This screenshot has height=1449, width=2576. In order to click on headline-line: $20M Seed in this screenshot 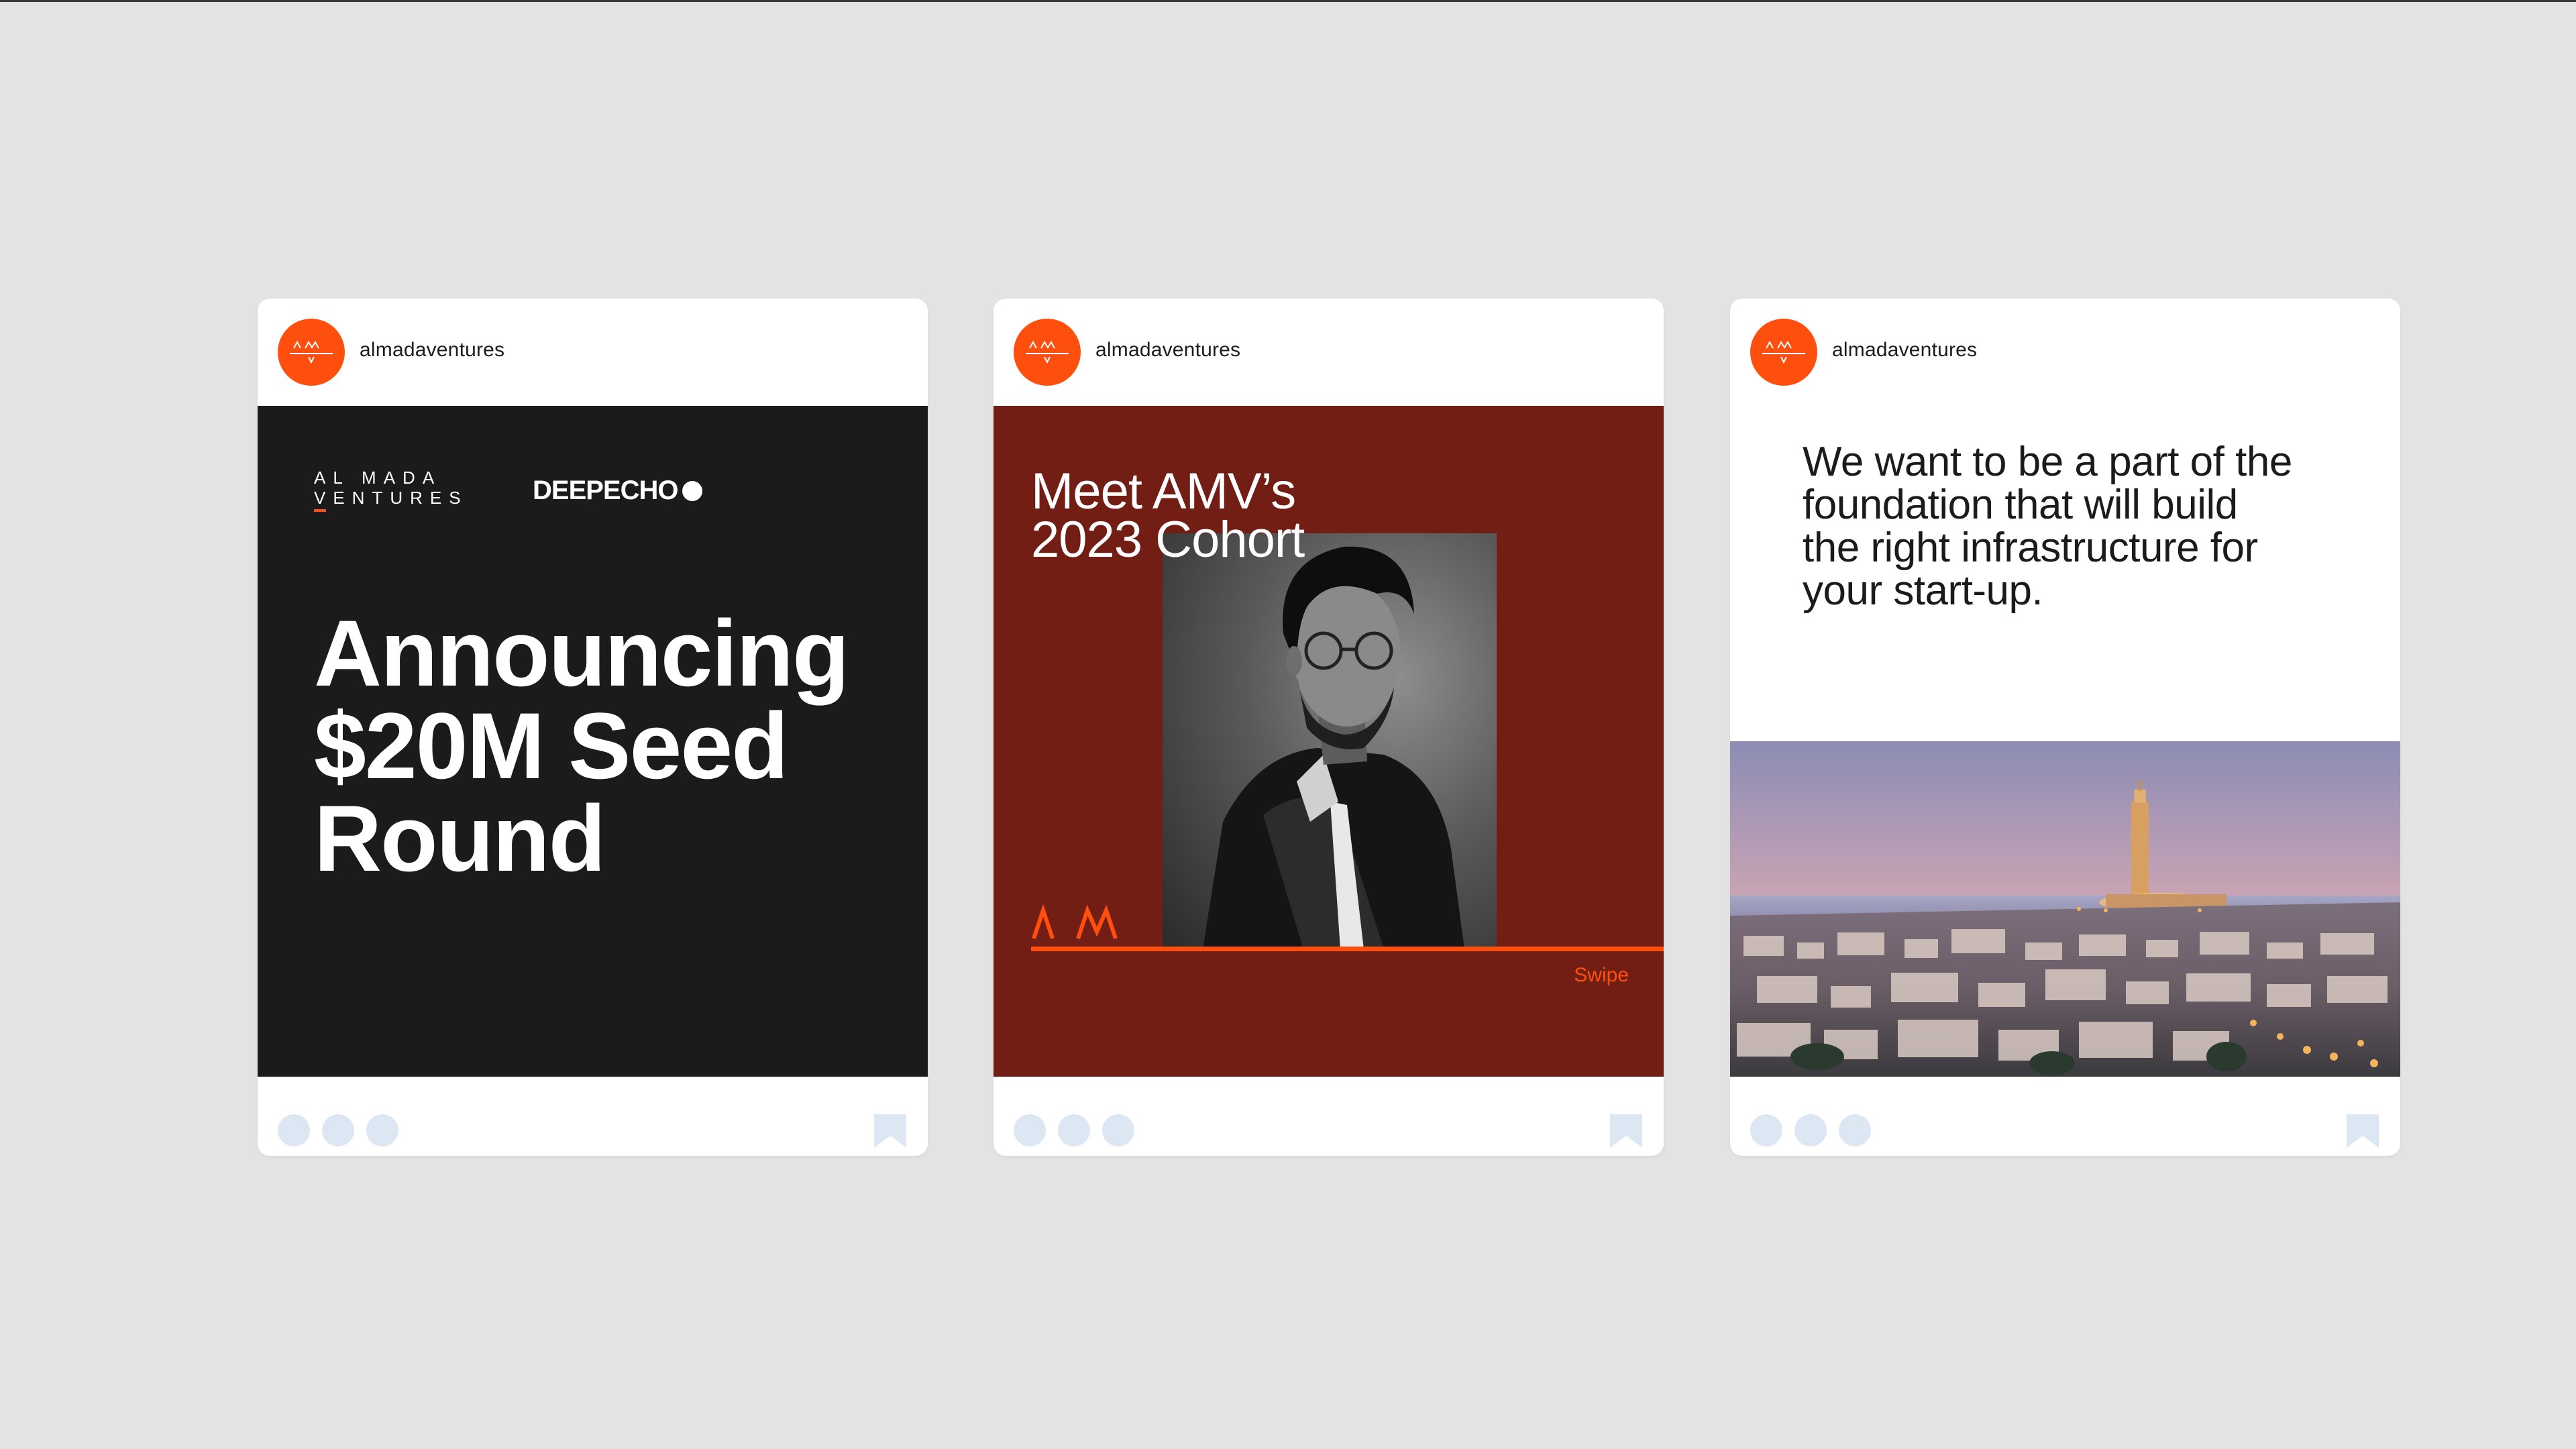, I will do `click(551, 745)`.